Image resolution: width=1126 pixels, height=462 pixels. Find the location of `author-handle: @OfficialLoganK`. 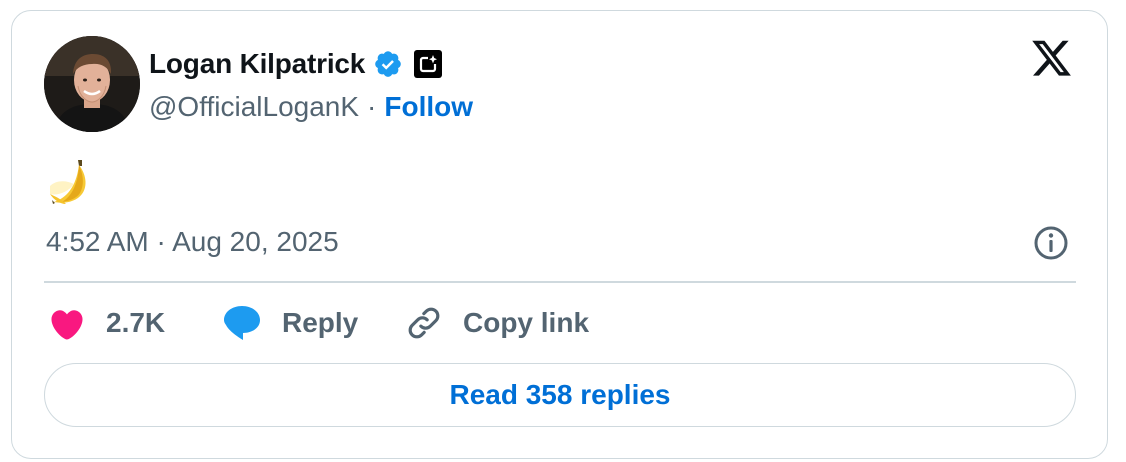

author-handle: @OfficialLoganK is located at coordinates (254, 107).